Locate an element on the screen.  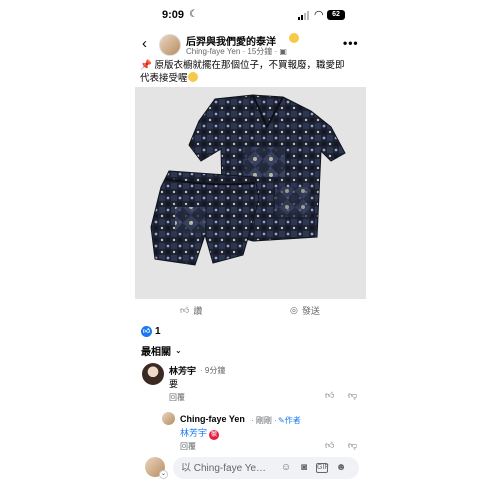
battery-icon: 62 is located at coordinates (336, 15).